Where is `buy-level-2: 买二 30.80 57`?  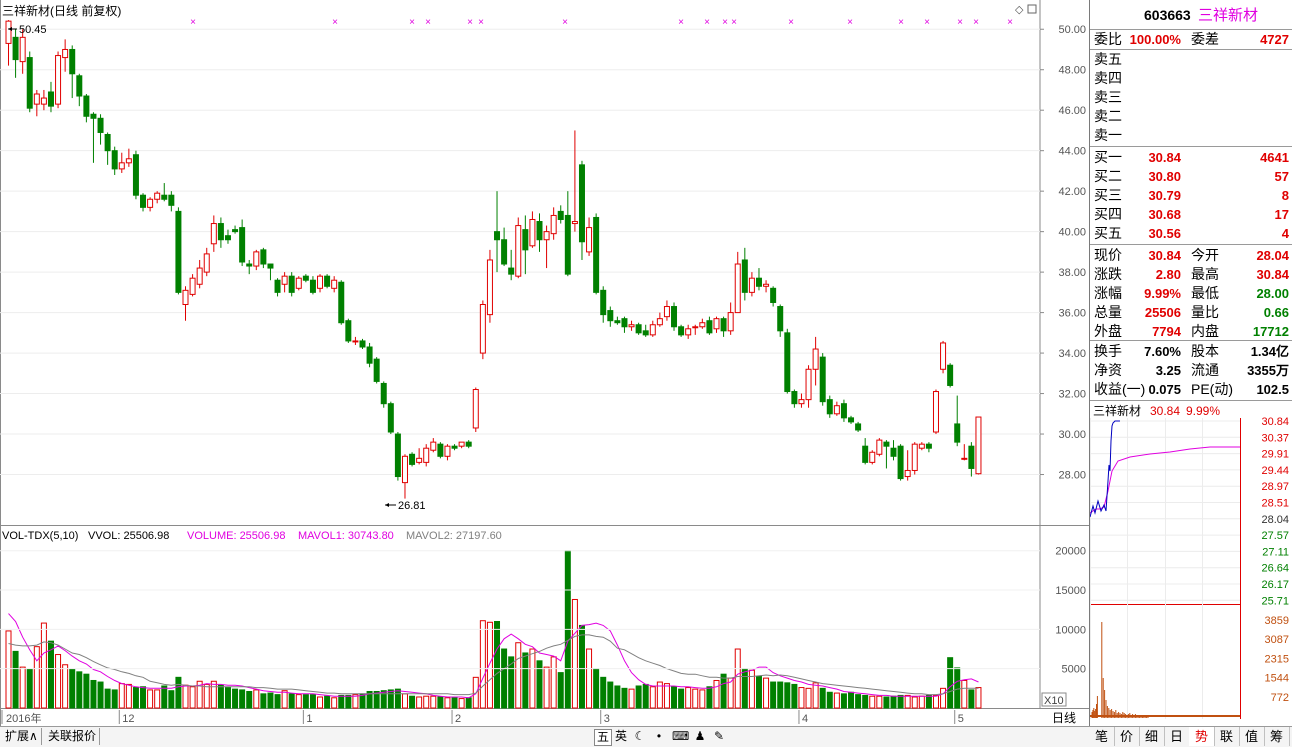 buy-level-2: 买二 30.80 57 is located at coordinates (1191, 176).